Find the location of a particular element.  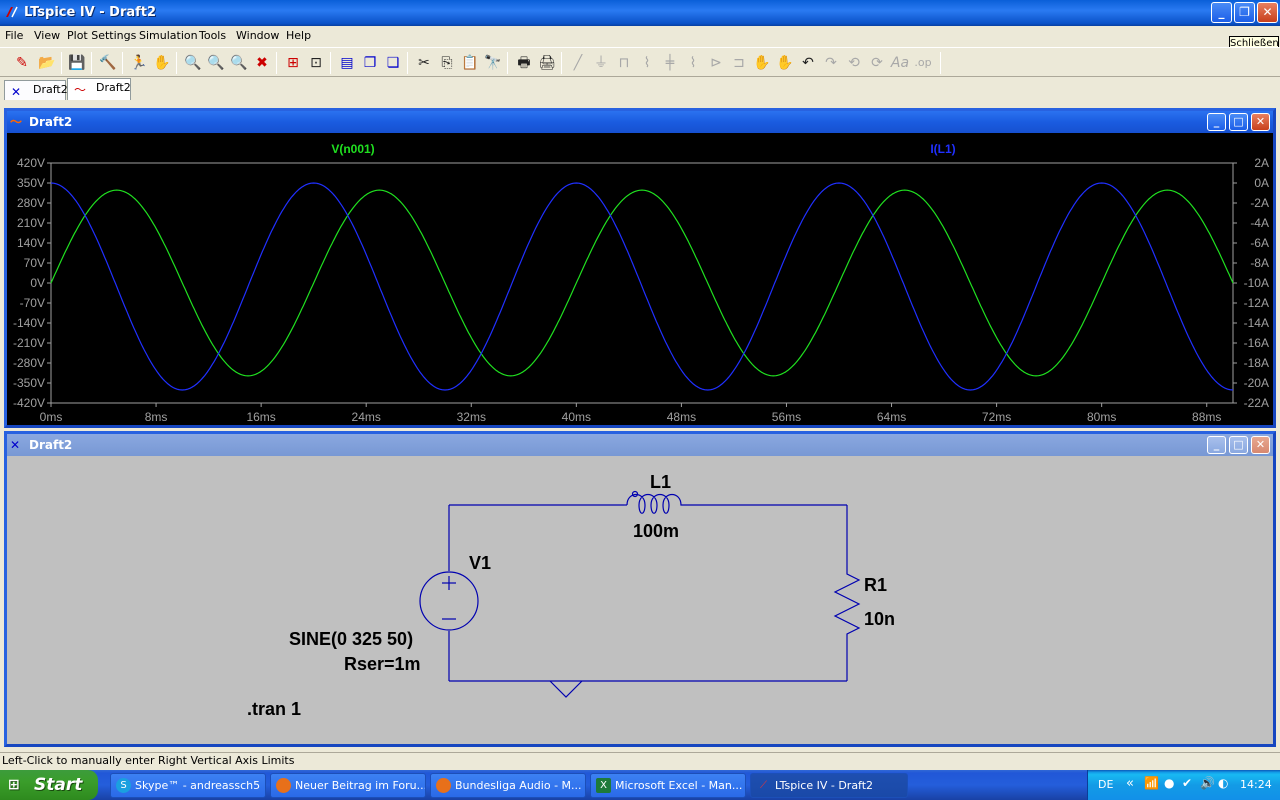

tile-horizontal-icon: ▤ is located at coordinates (347, 63).